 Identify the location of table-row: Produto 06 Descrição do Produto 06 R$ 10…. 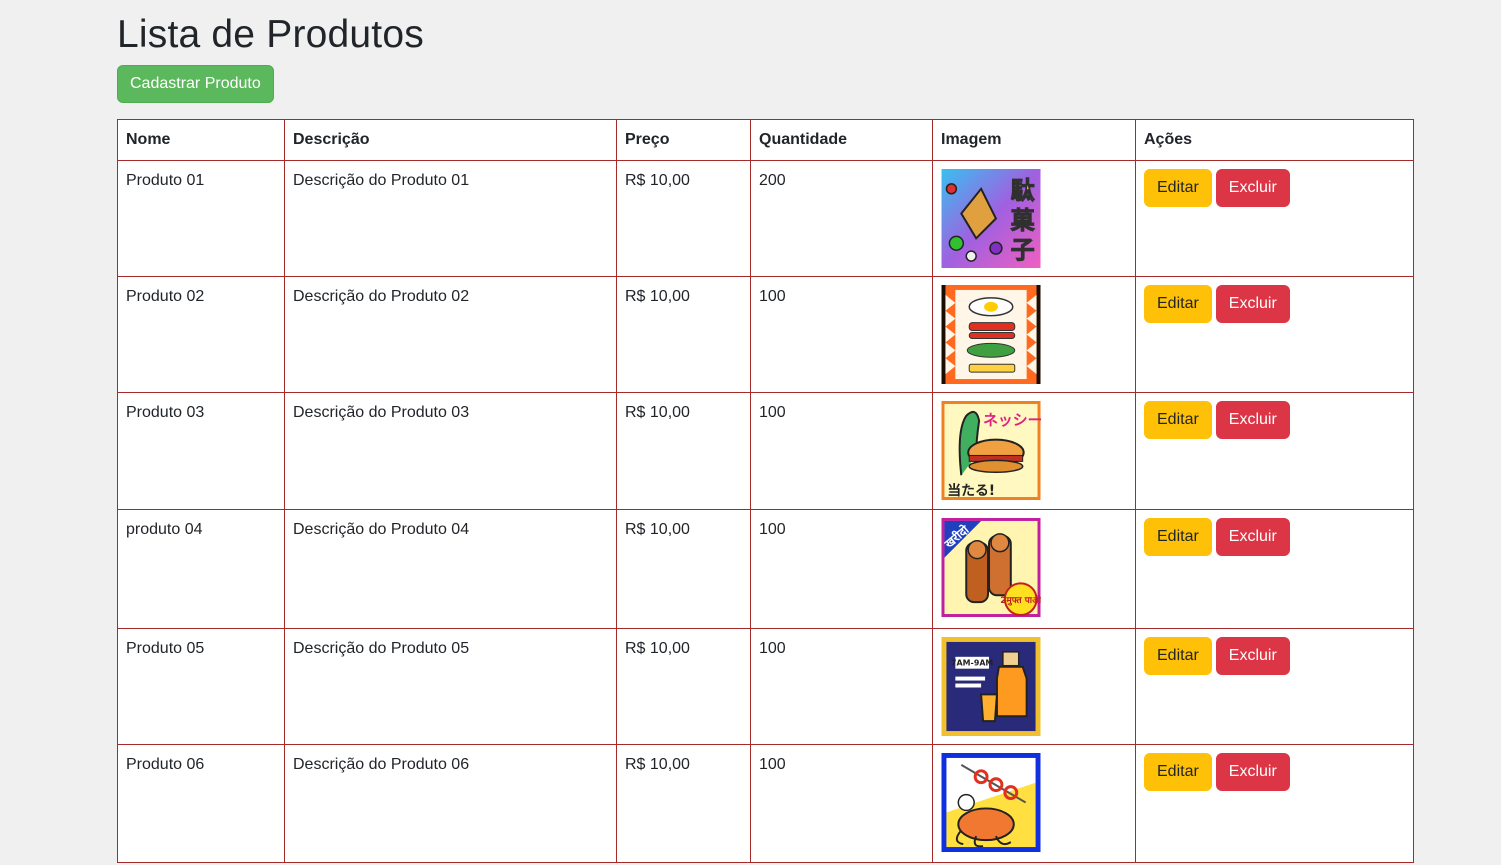
(765, 803).